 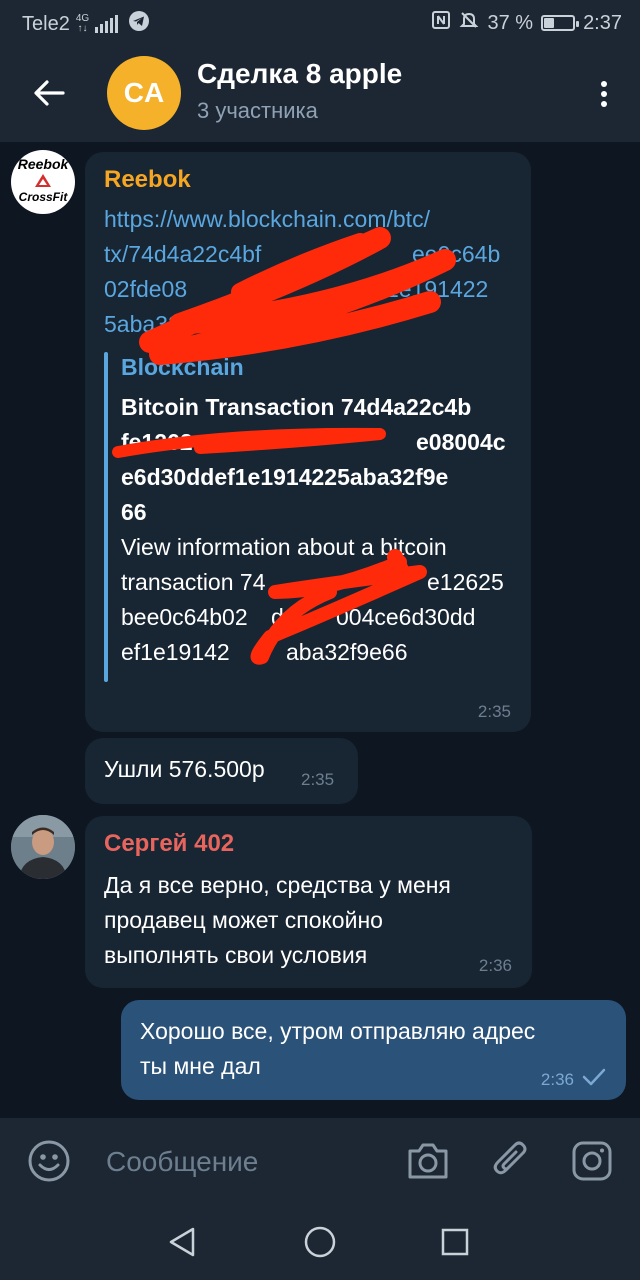 I want to click on signal-icon, so click(x=107, y=24).